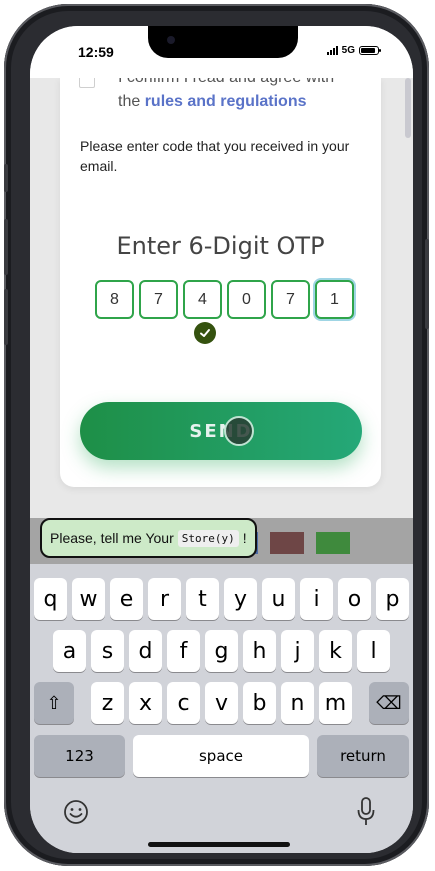 The height and width of the screenshot is (871, 435). I want to click on microphone-icon, so click(366, 812).